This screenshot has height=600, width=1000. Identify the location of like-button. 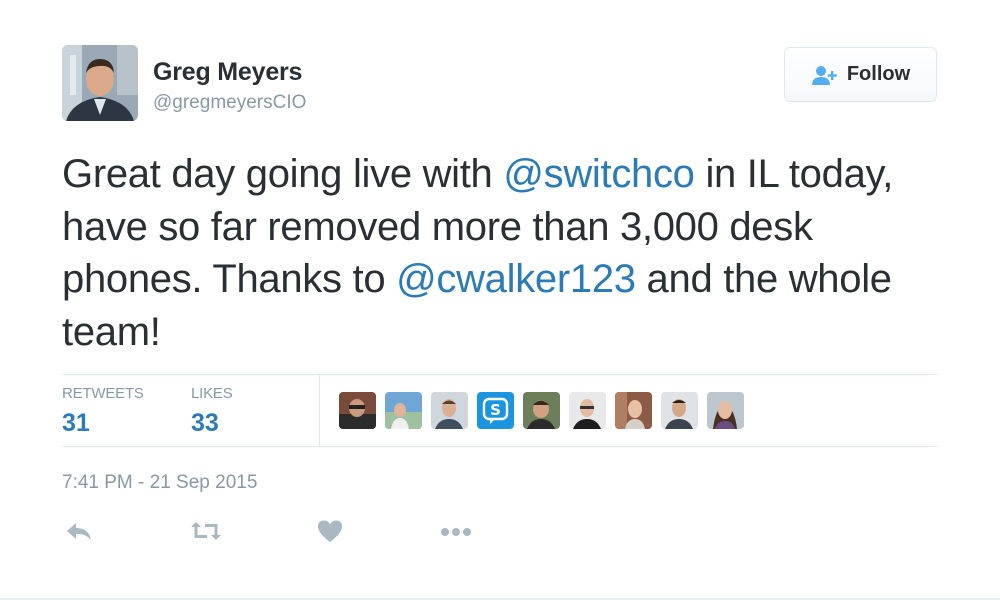
(330, 533).